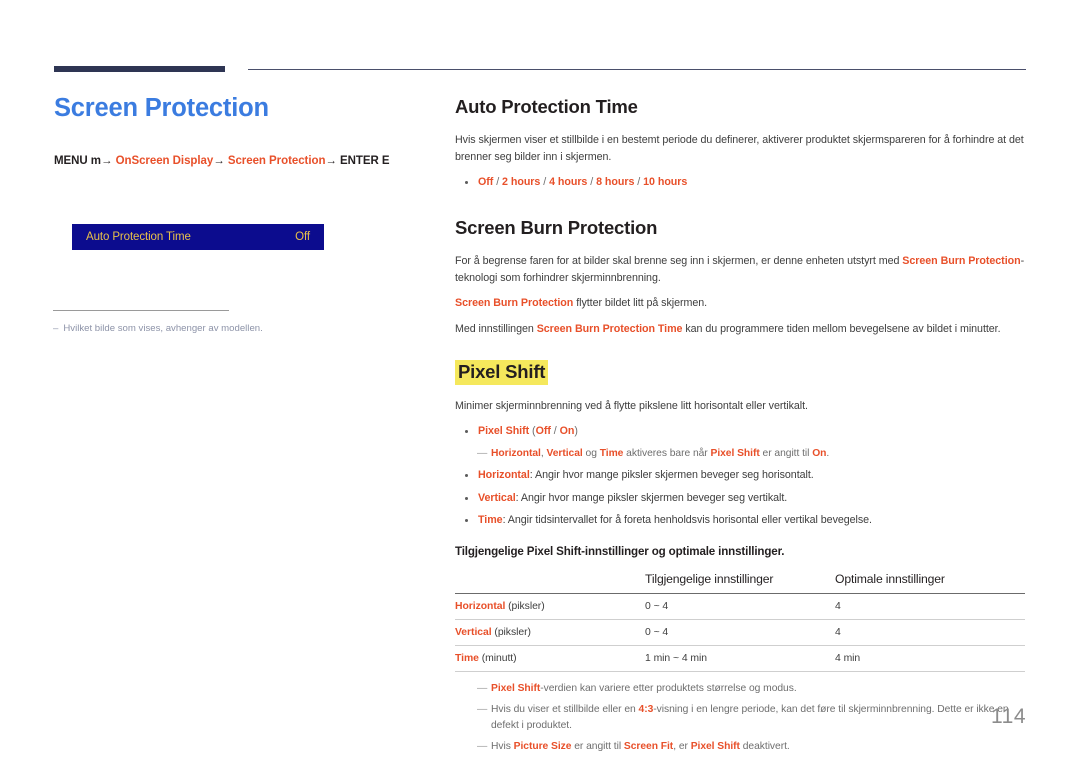  I want to click on row-unit-vertical: (piksler), so click(511, 632).